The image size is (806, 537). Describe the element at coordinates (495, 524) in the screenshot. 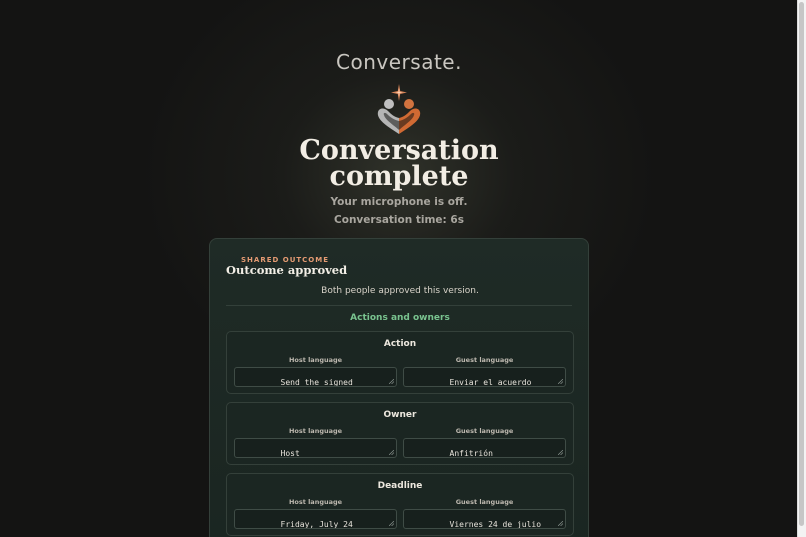

I see `deadline-guest-text: Viernes 24 de julio` at that location.